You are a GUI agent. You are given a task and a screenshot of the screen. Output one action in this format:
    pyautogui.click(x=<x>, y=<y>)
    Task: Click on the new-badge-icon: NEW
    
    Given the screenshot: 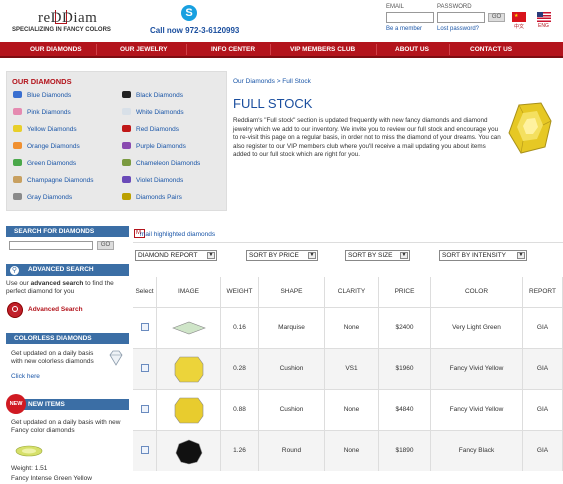 What is the action you would take?
    pyautogui.click(x=16, y=404)
    